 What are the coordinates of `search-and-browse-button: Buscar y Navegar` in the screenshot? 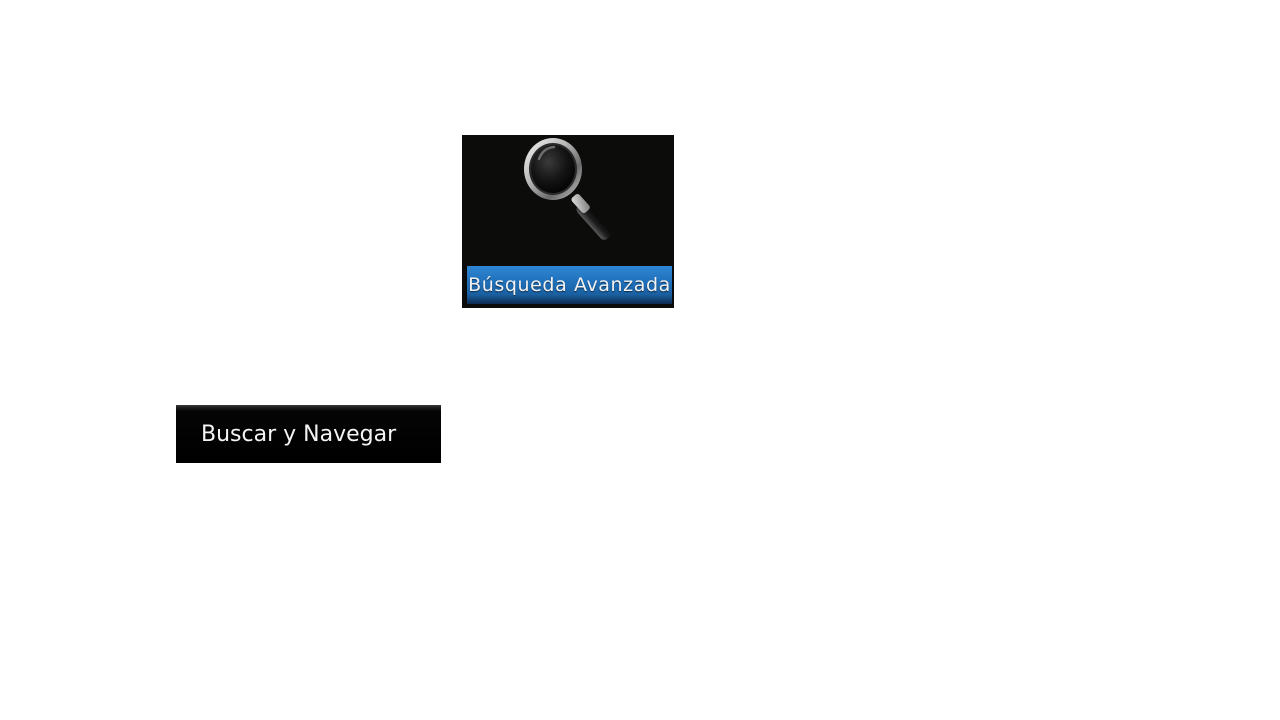 It's located at (308, 434).